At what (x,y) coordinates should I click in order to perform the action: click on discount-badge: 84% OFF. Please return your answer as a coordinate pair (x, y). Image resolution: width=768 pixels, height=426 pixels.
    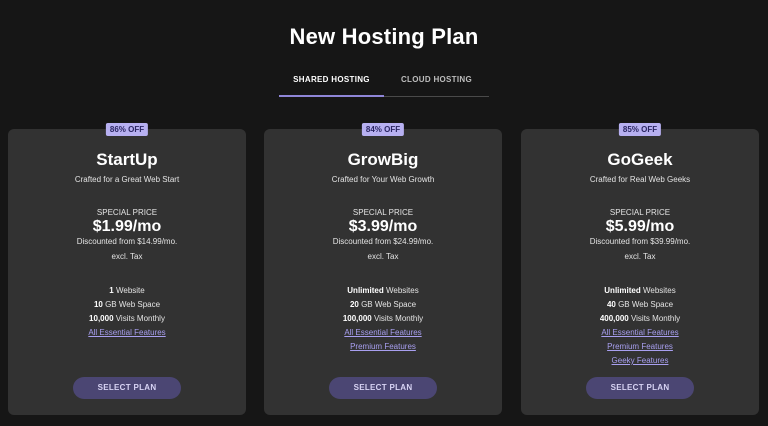
    Looking at the image, I should click on (383, 129).